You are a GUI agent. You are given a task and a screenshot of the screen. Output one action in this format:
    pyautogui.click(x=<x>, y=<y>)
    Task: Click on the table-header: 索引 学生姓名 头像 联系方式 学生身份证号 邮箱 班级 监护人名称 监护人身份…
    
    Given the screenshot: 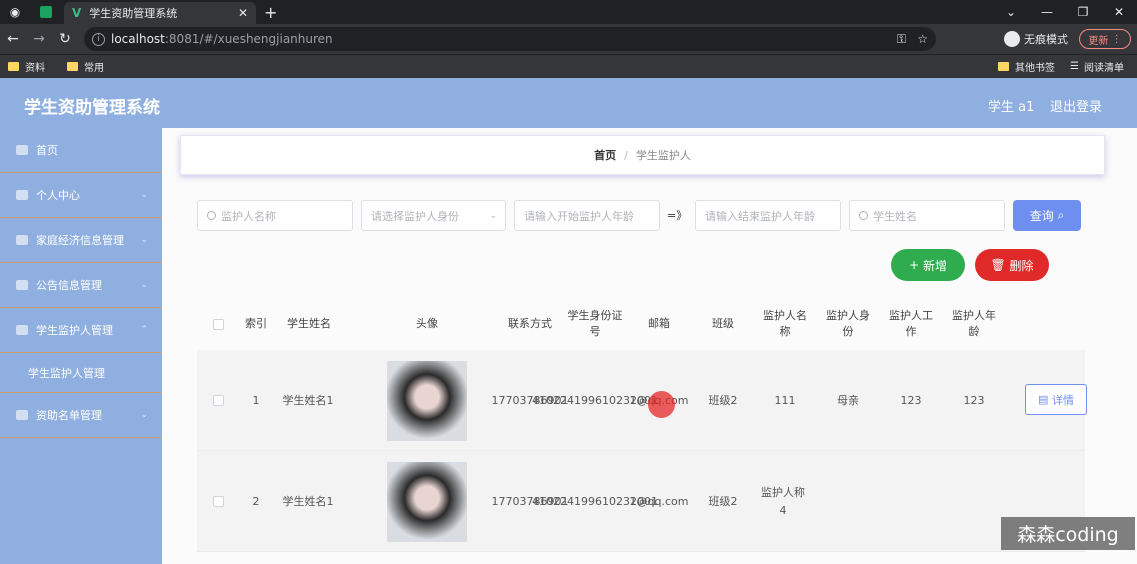 What is the action you would take?
    pyautogui.click(x=641, y=324)
    